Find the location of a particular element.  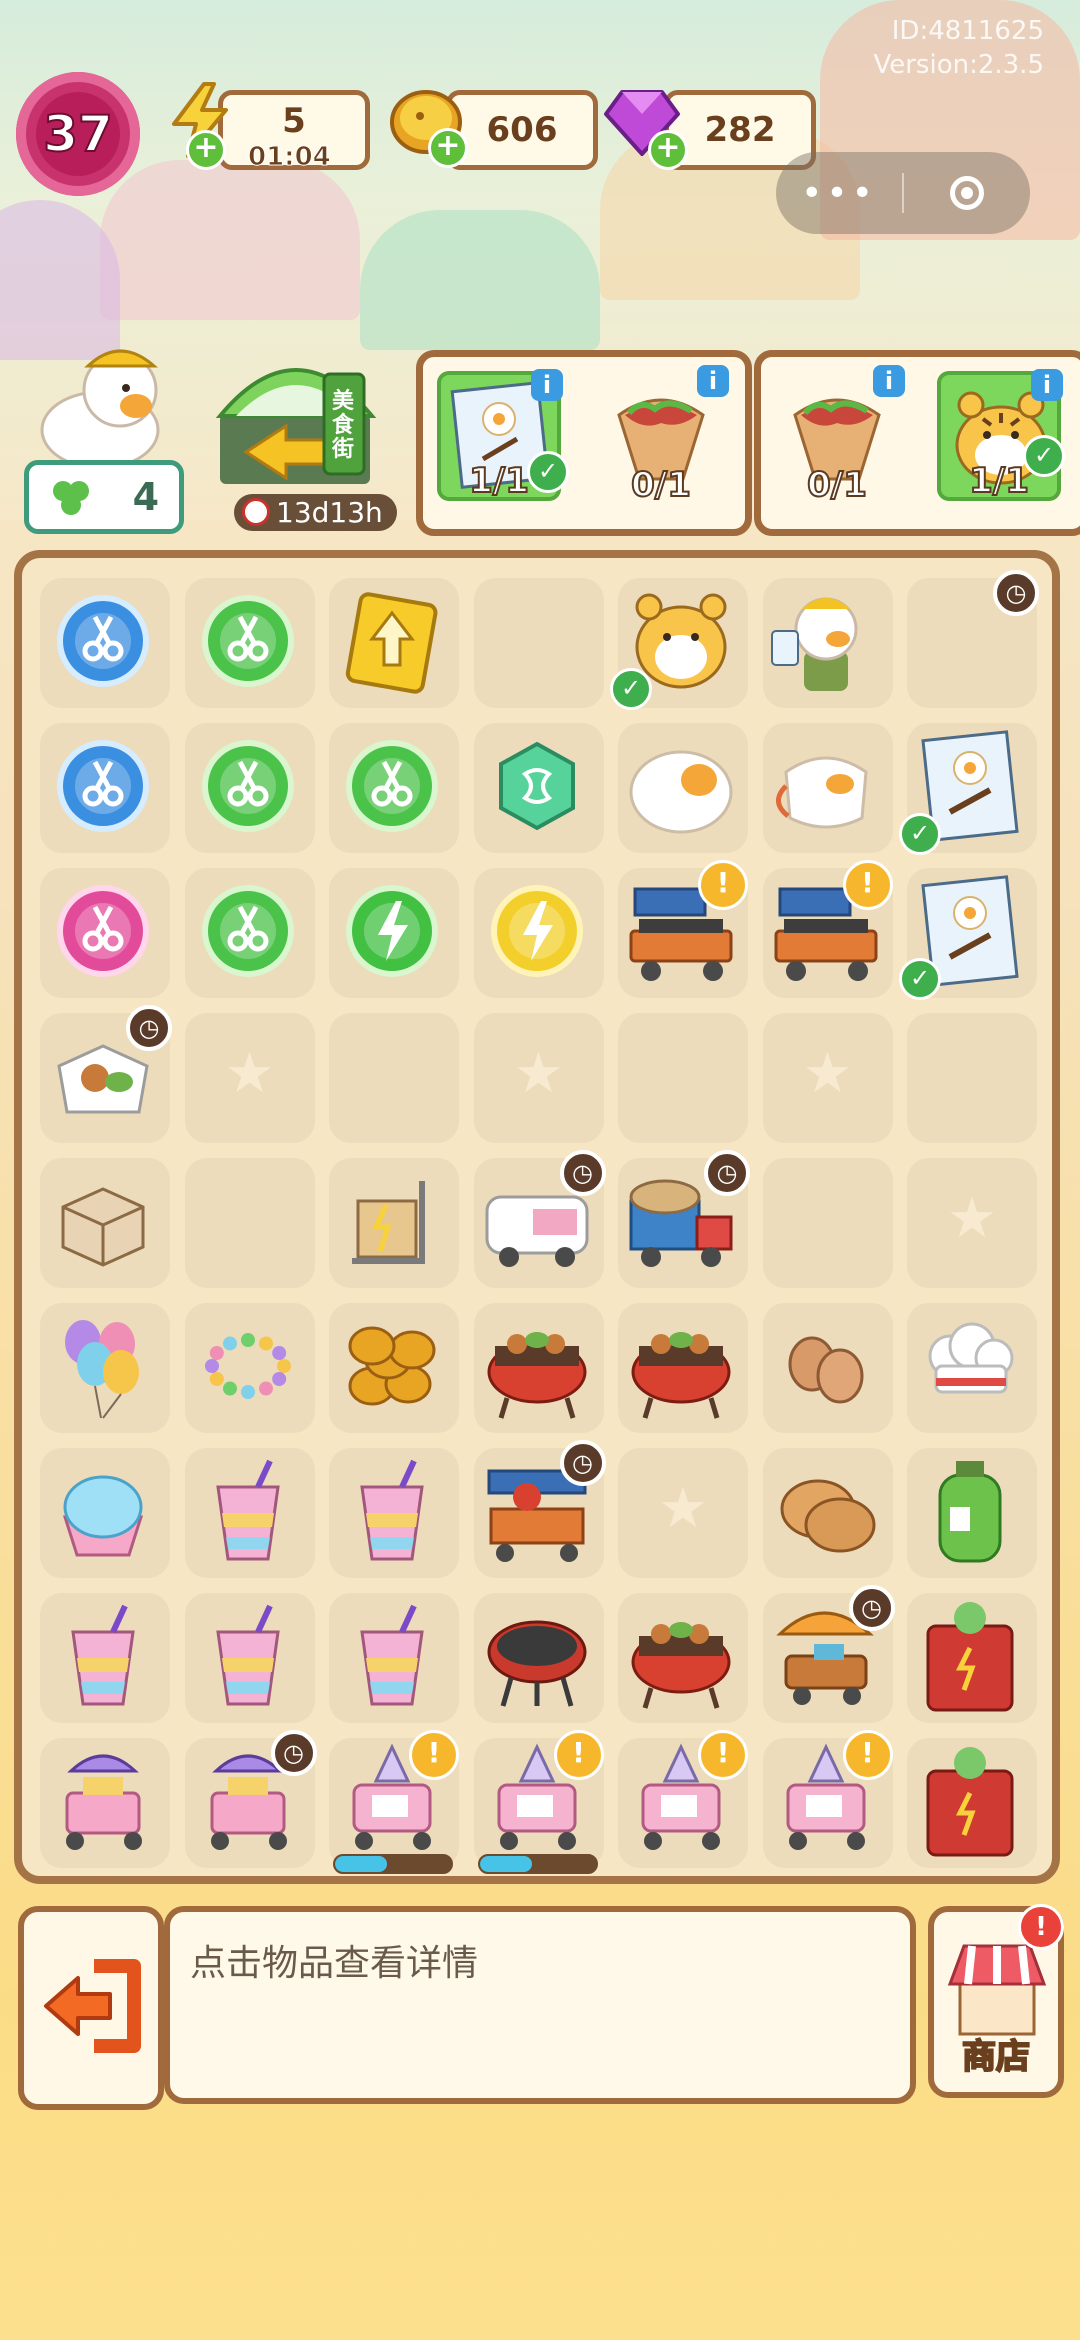

close-miniprogram-button is located at coordinates (967, 193).